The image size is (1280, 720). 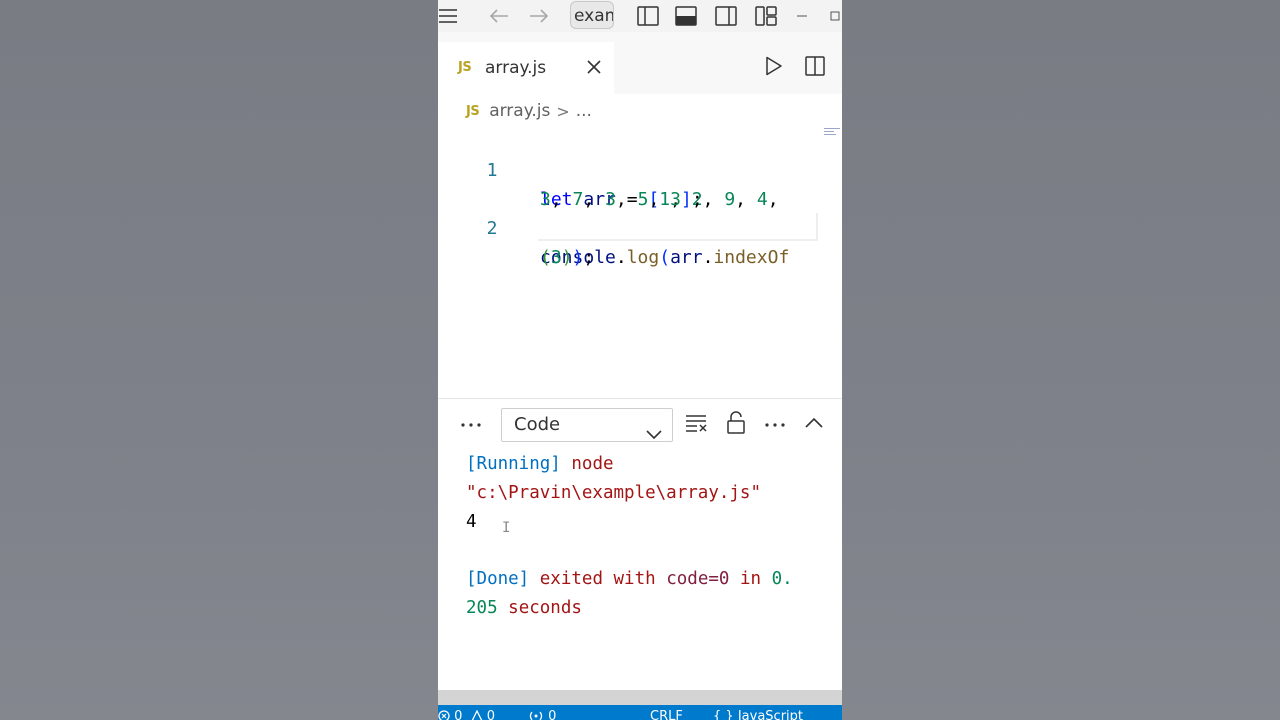 What do you see at coordinates (686, 16) in the screenshot?
I see `toggle-panel-icon` at bounding box center [686, 16].